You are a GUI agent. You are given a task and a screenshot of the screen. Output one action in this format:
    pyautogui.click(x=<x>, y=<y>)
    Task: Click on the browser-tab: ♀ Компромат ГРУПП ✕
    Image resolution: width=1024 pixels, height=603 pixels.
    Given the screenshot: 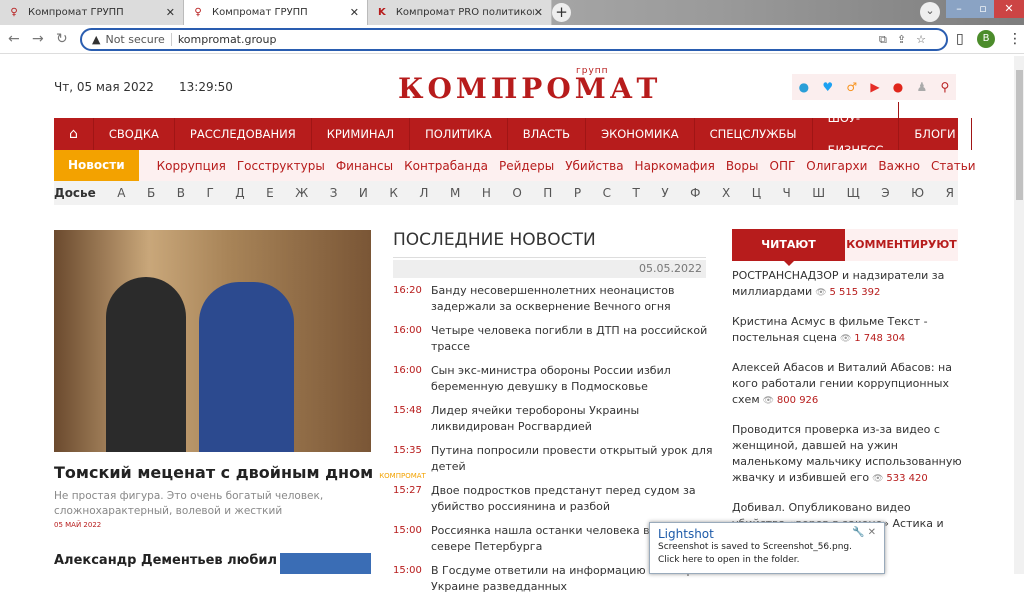 What is the action you would take?
    pyautogui.click(x=92, y=12)
    